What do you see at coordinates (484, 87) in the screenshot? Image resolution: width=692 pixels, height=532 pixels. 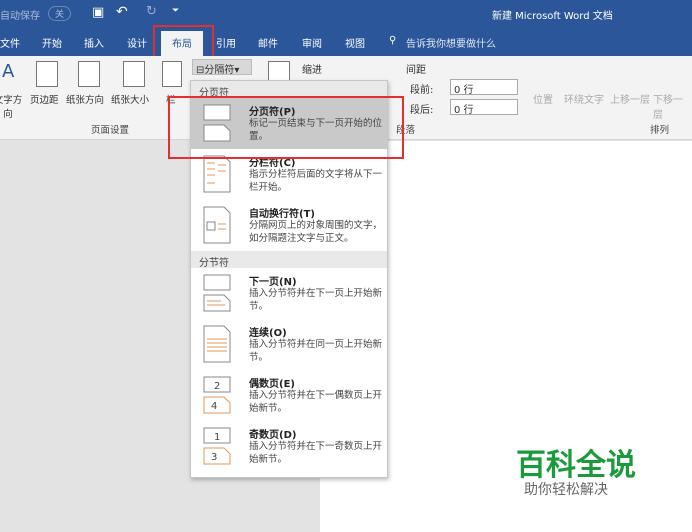 I see `spacing-before-input: 0 行` at bounding box center [484, 87].